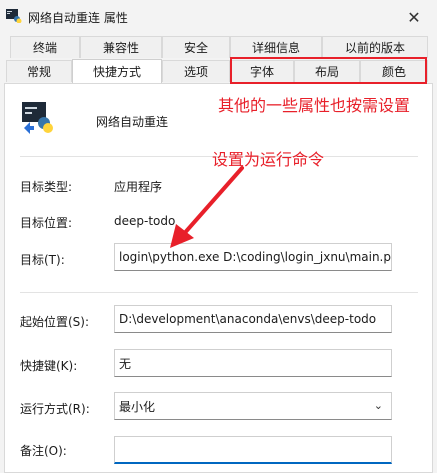 The height and width of the screenshot is (473, 437). What do you see at coordinates (125, 363) in the screenshot?
I see `hotkey-input-value: 无` at bounding box center [125, 363].